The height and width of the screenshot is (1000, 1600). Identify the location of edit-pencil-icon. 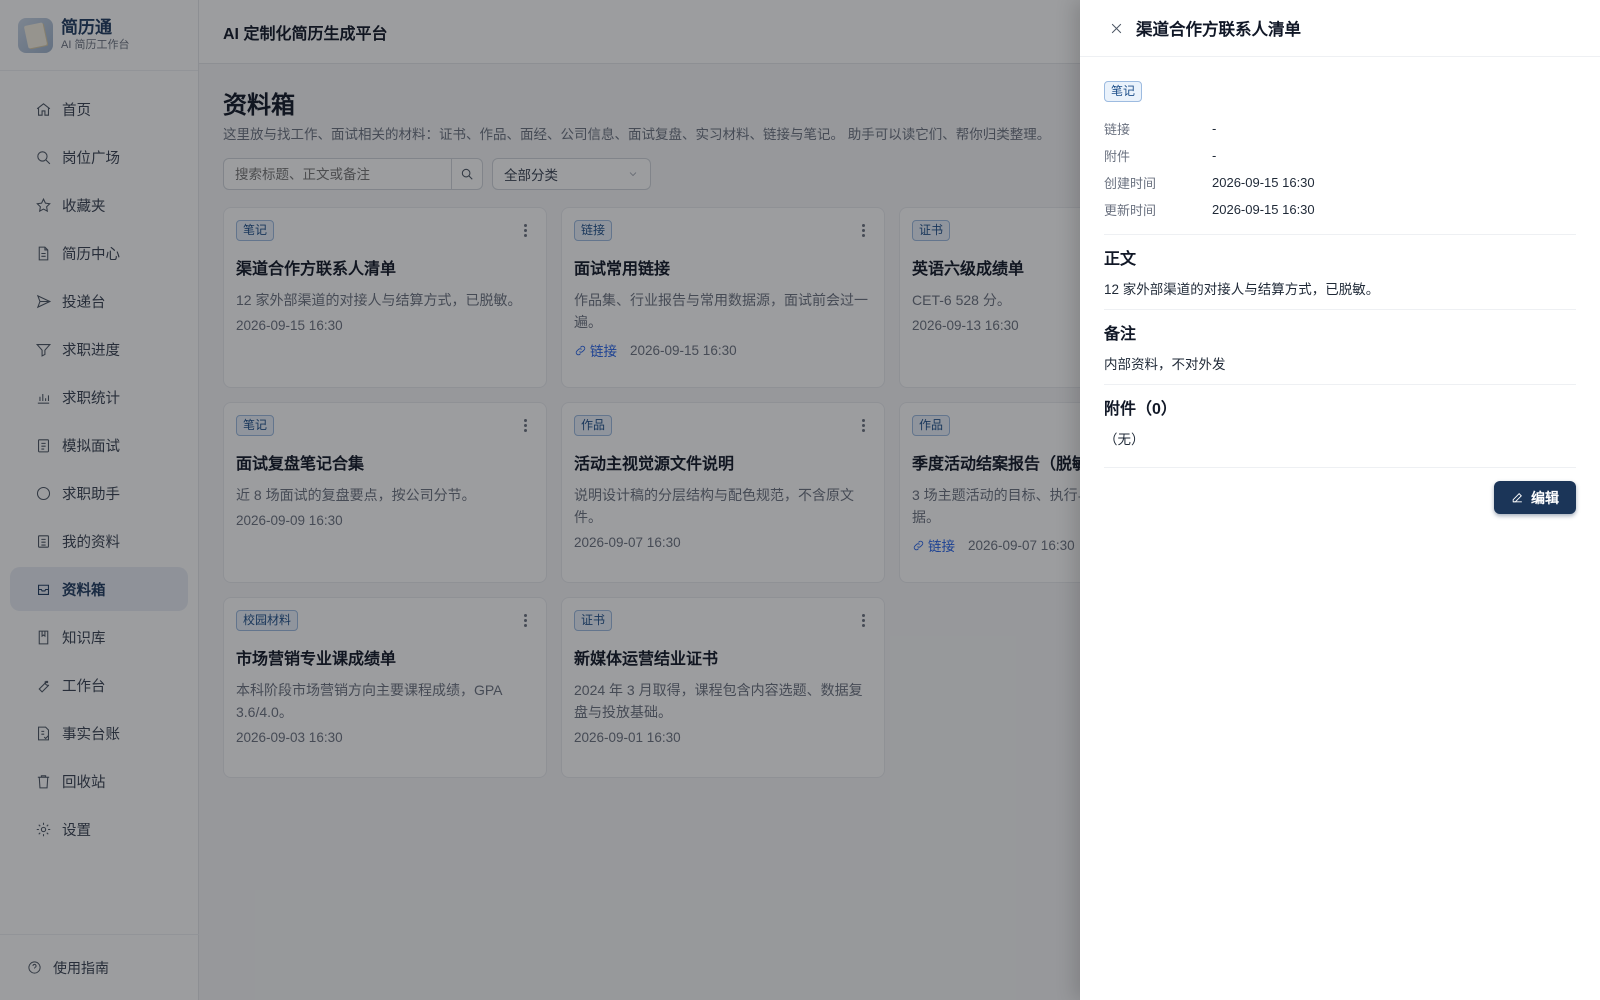
(1517, 498).